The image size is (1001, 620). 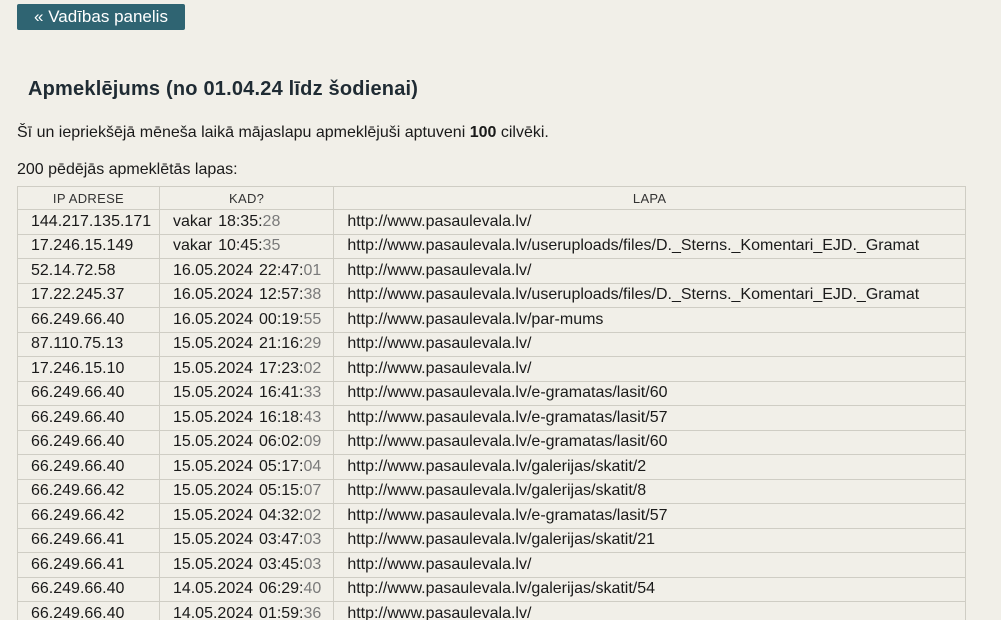 What do you see at coordinates (192, 221) in the screenshot?
I see `row-date: vakar` at bounding box center [192, 221].